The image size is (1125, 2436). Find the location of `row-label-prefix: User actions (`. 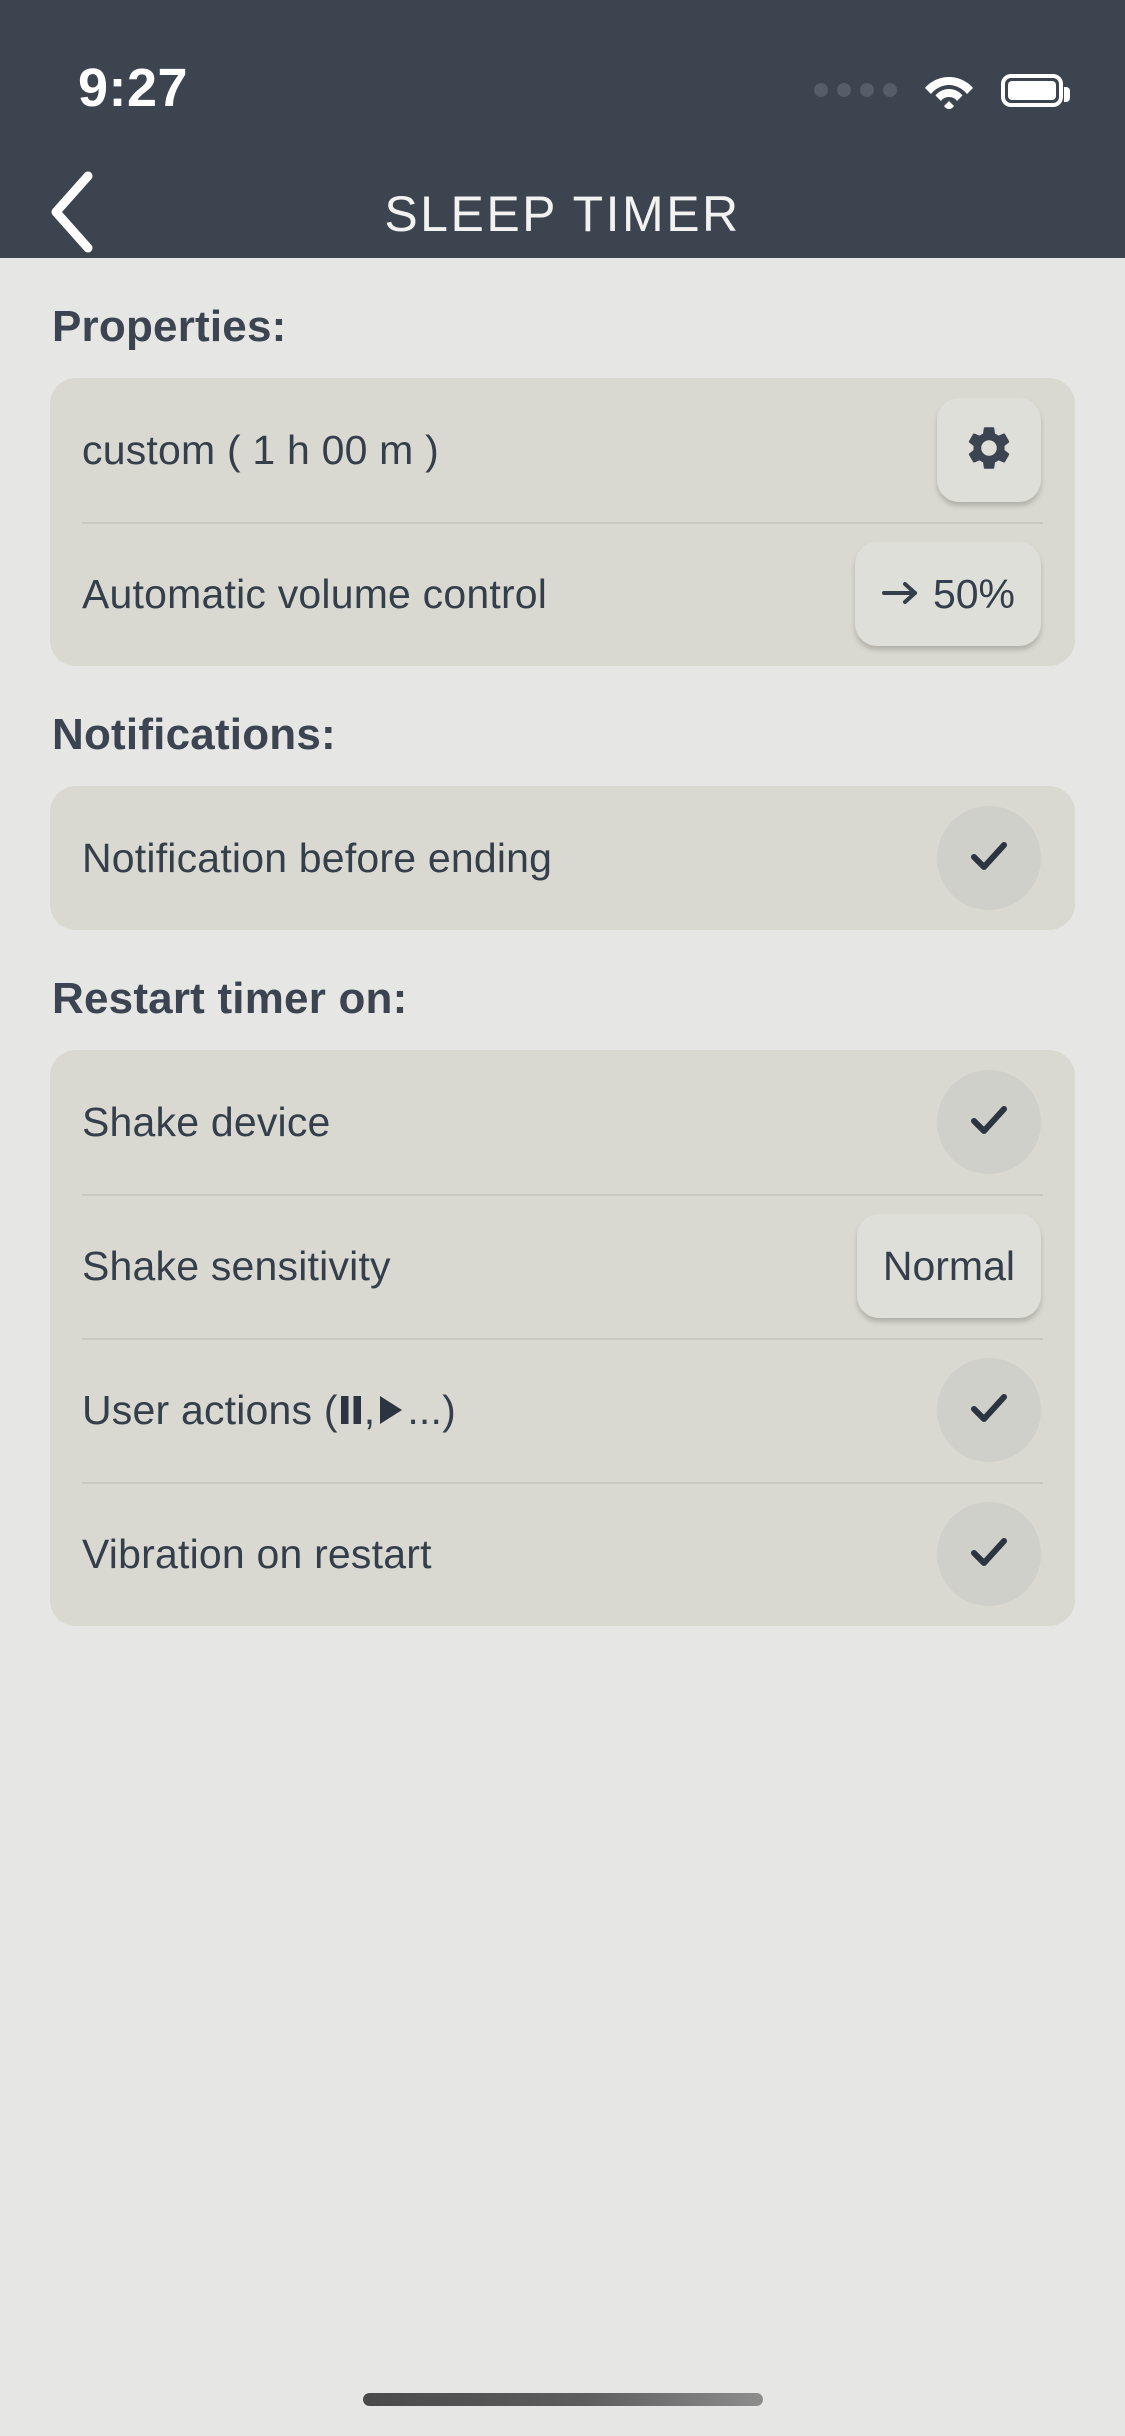

row-label-prefix: User actions ( is located at coordinates (210, 1409).